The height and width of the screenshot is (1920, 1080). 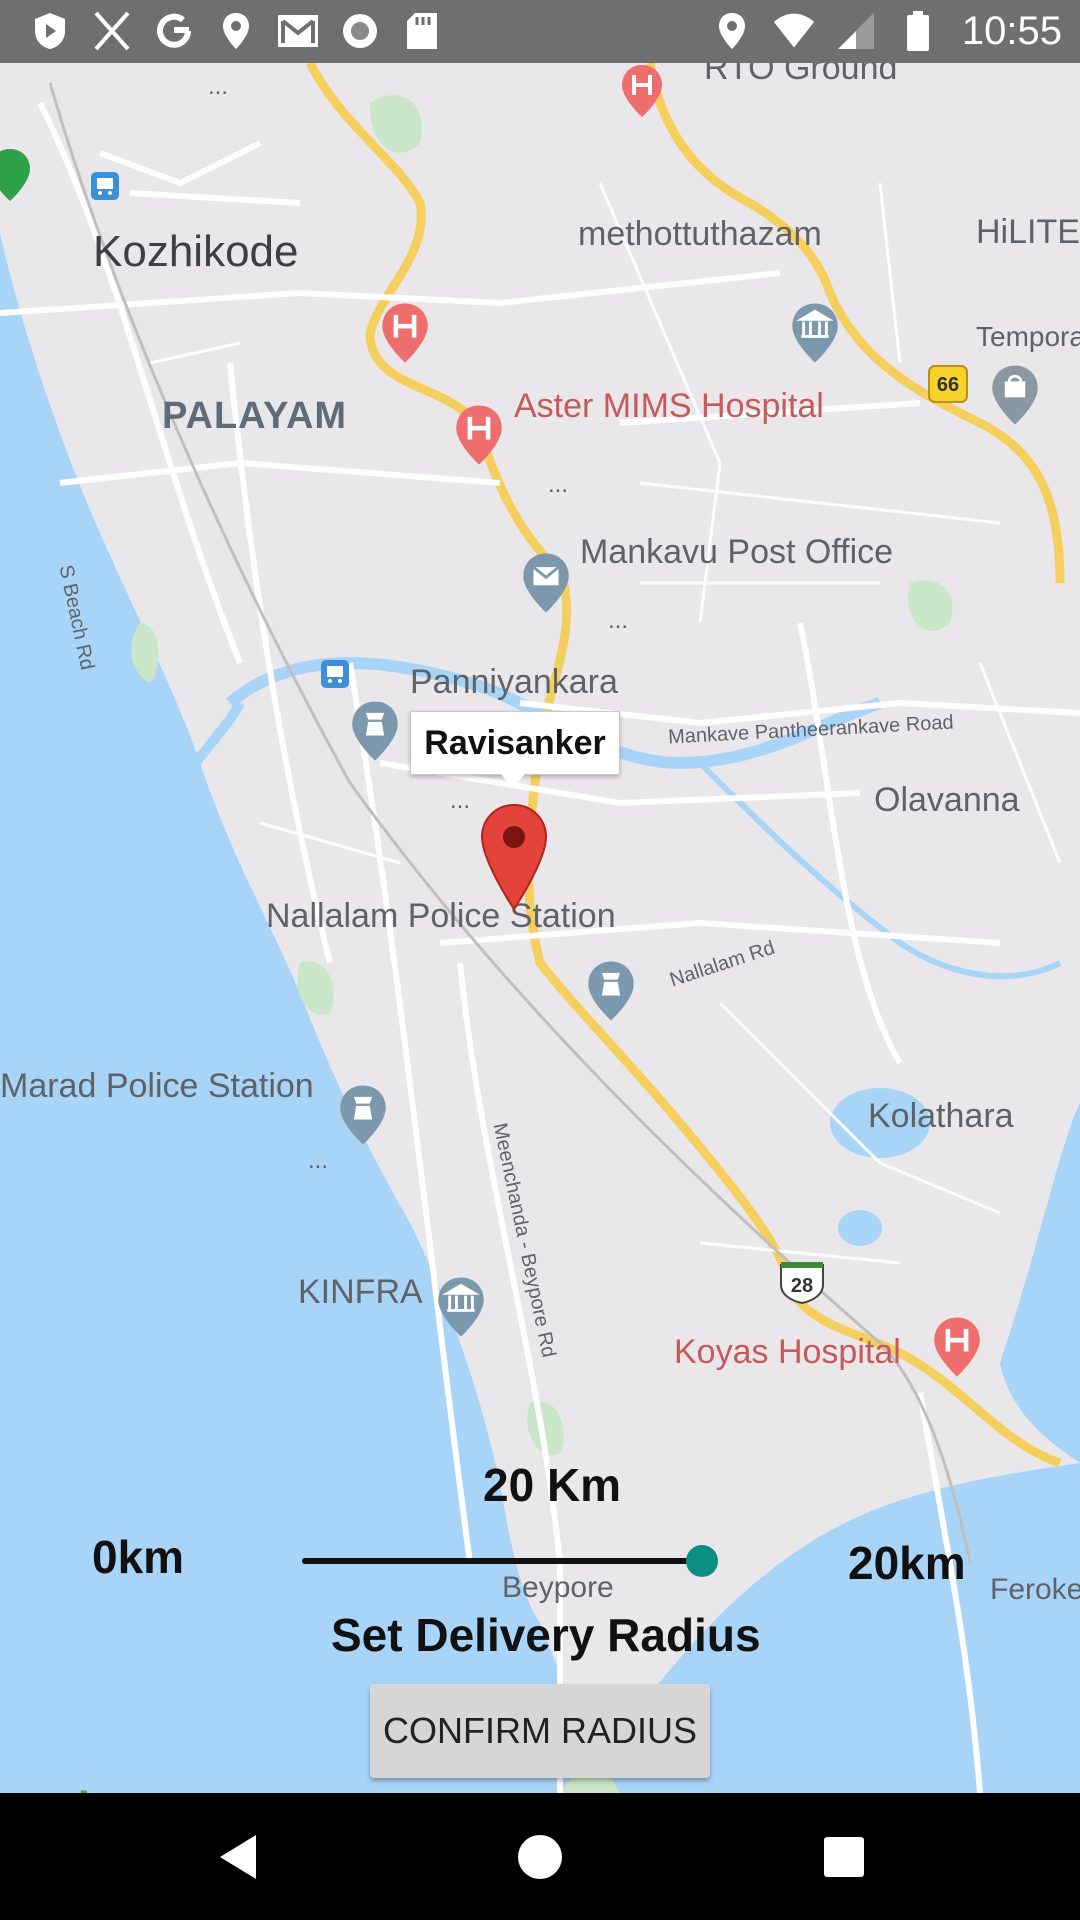 What do you see at coordinates (737, 552) in the screenshot?
I see `map-label-mankavu-post: Mankavu Post Office` at bounding box center [737, 552].